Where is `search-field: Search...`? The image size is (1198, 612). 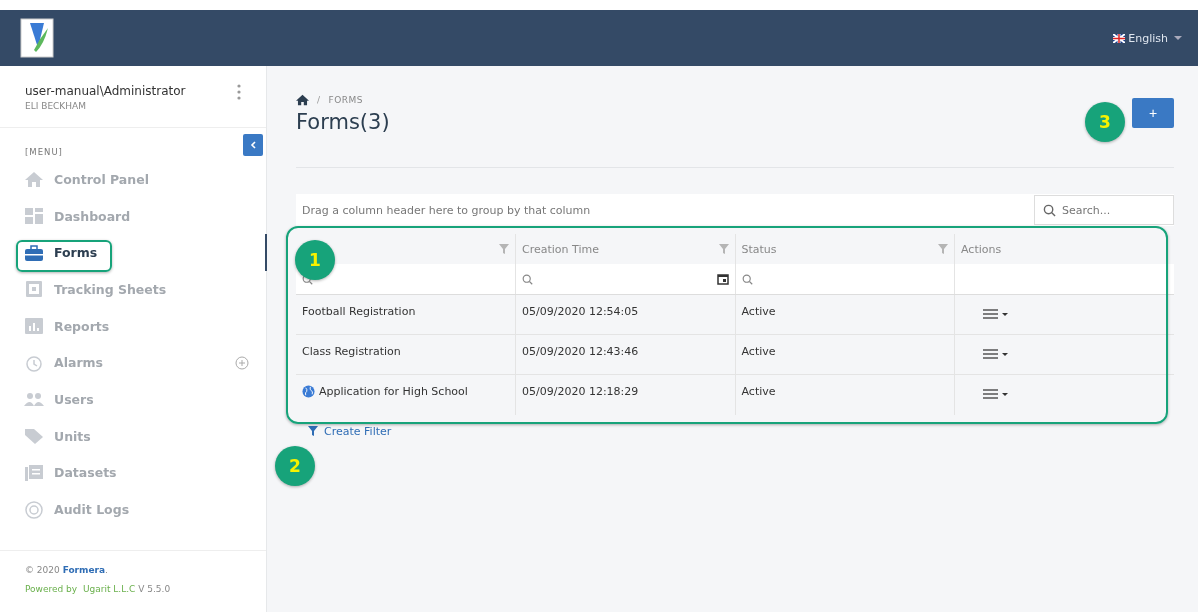 search-field: Search... is located at coordinates (1113, 210).